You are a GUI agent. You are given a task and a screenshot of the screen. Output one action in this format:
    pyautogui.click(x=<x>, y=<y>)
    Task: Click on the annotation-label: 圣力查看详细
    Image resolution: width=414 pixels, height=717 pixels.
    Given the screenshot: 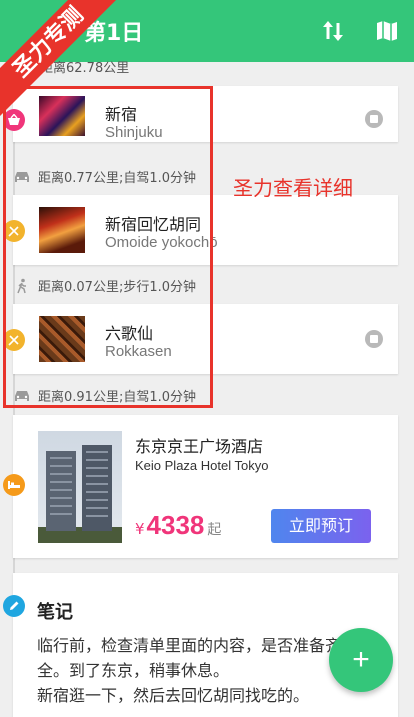 What is the action you would take?
    pyautogui.click(x=293, y=188)
    